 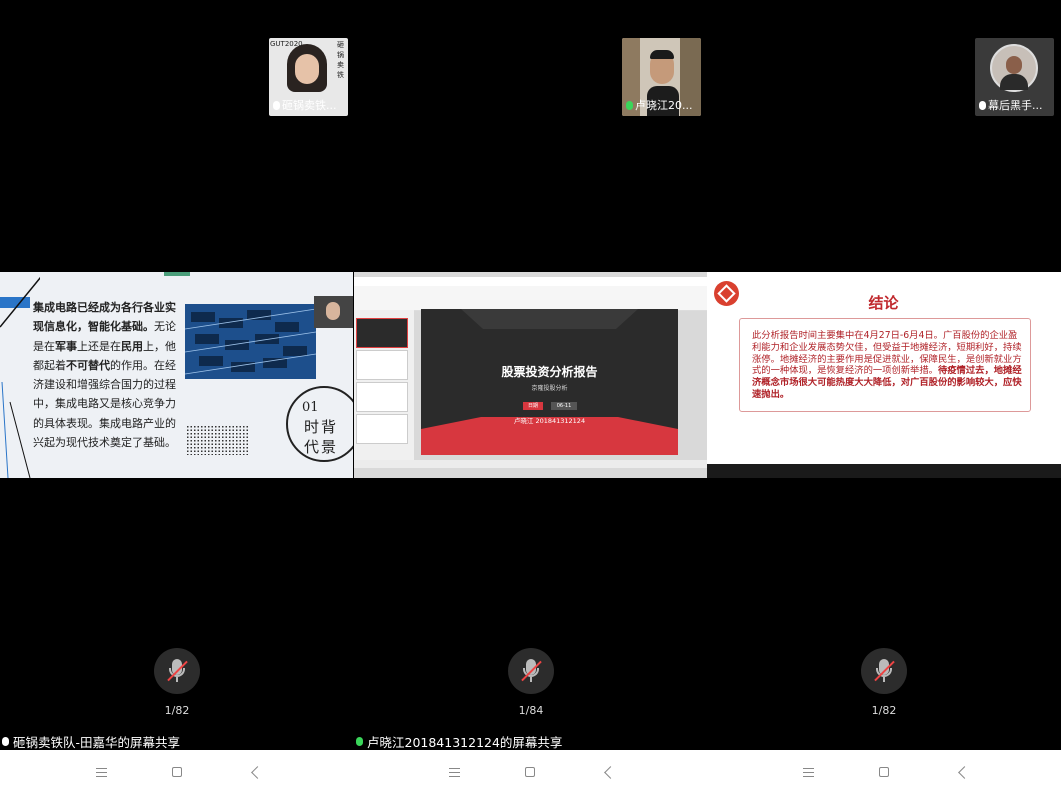 What do you see at coordinates (884, 710) in the screenshot?
I see `page-counter-3: 1/82` at bounding box center [884, 710].